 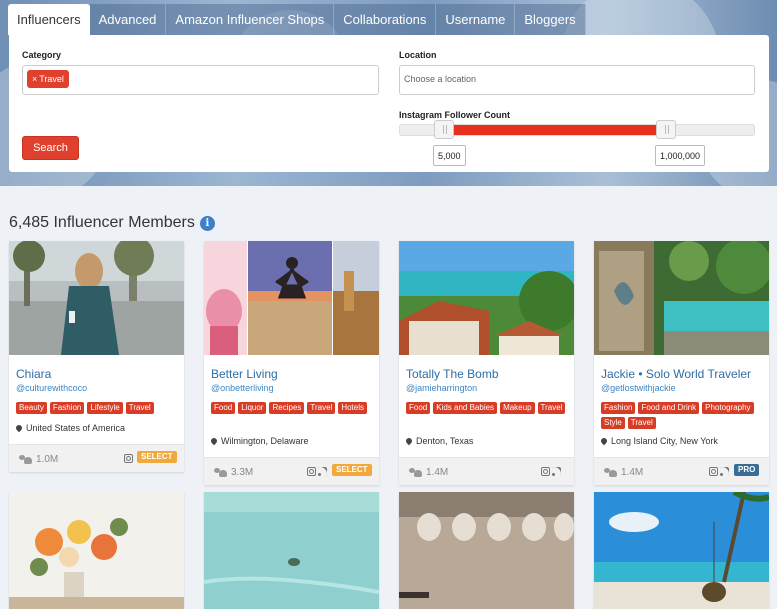 I want to click on card-footer: 1.4M, so click(x=486, y=471).